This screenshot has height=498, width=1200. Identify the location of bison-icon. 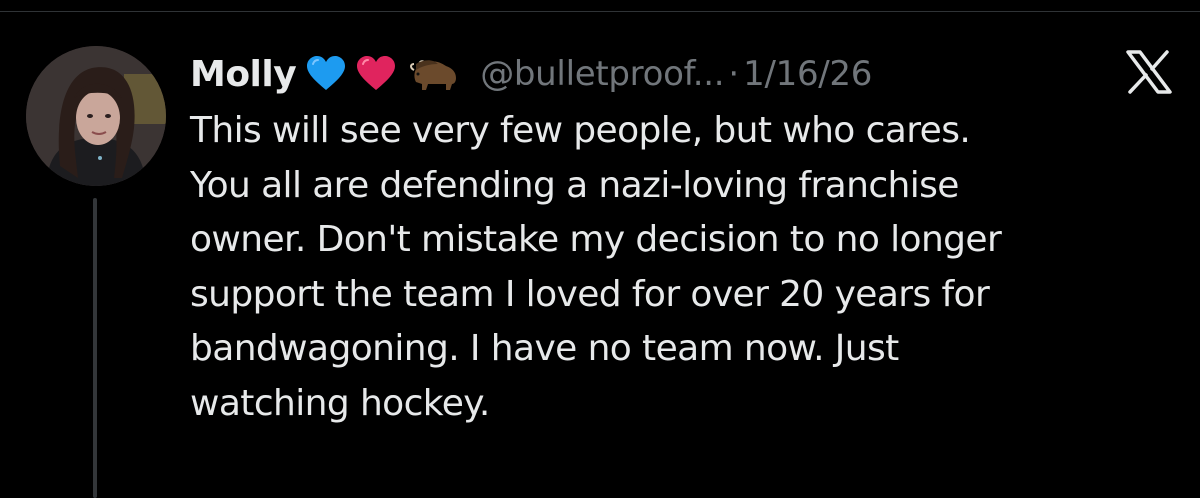
(434, 74).